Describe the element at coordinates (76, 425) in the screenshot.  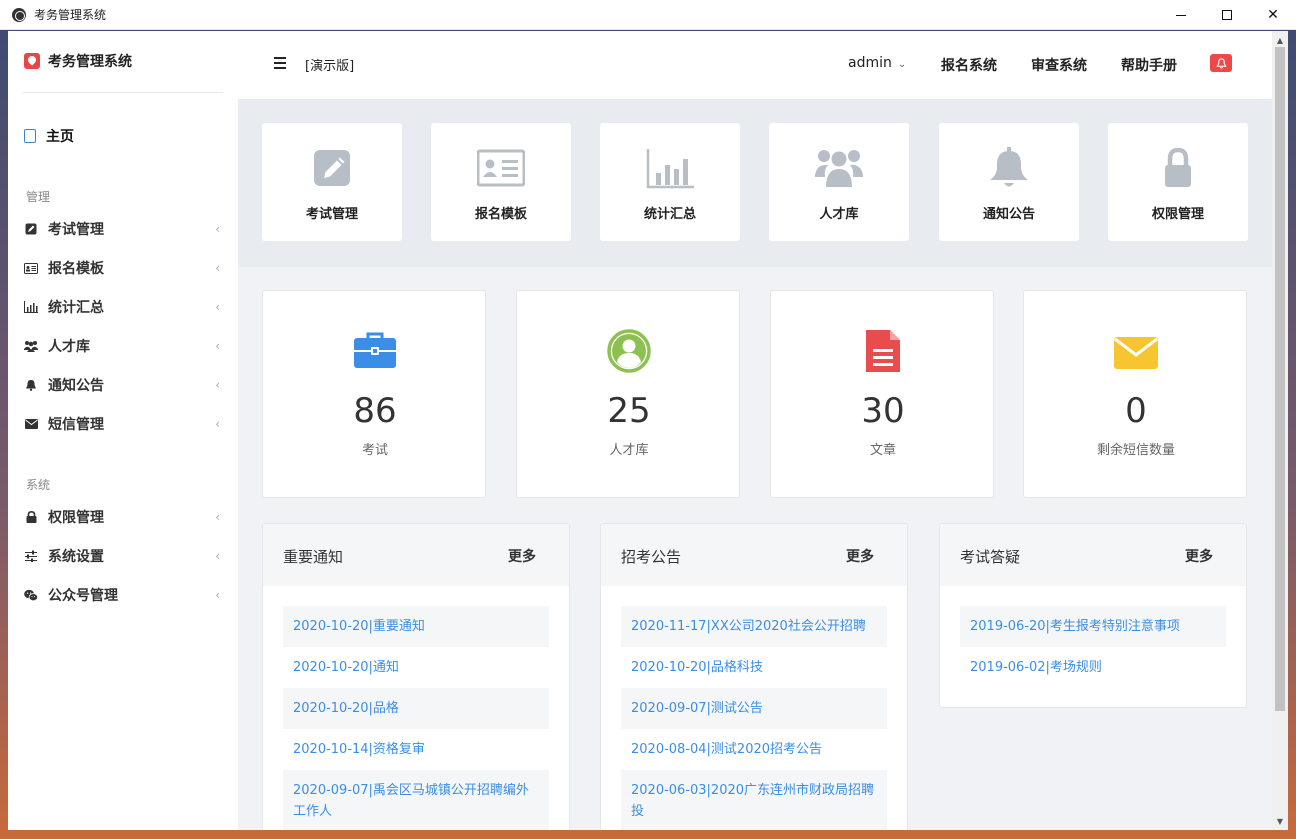
I see `sidebar-item-label: 短信管理` at that location.